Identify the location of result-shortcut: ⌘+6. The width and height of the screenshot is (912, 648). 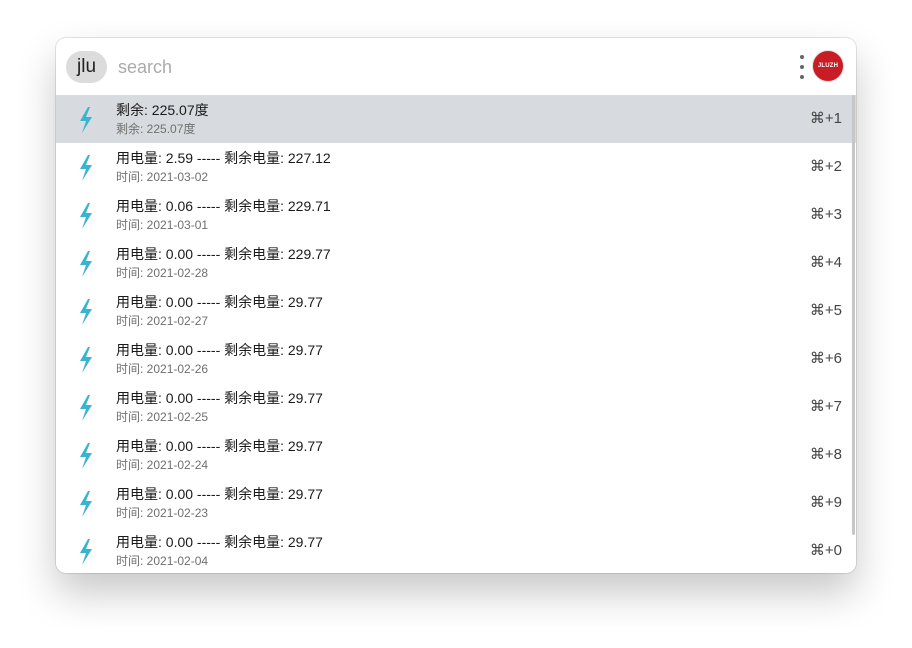
(825, 358).